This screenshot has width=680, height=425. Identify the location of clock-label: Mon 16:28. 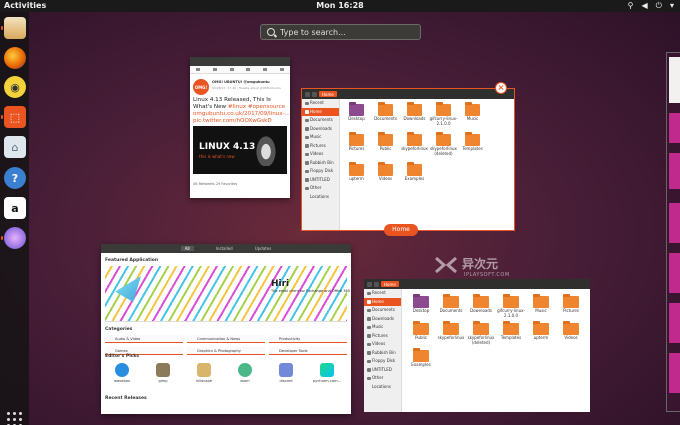
(339, 5).